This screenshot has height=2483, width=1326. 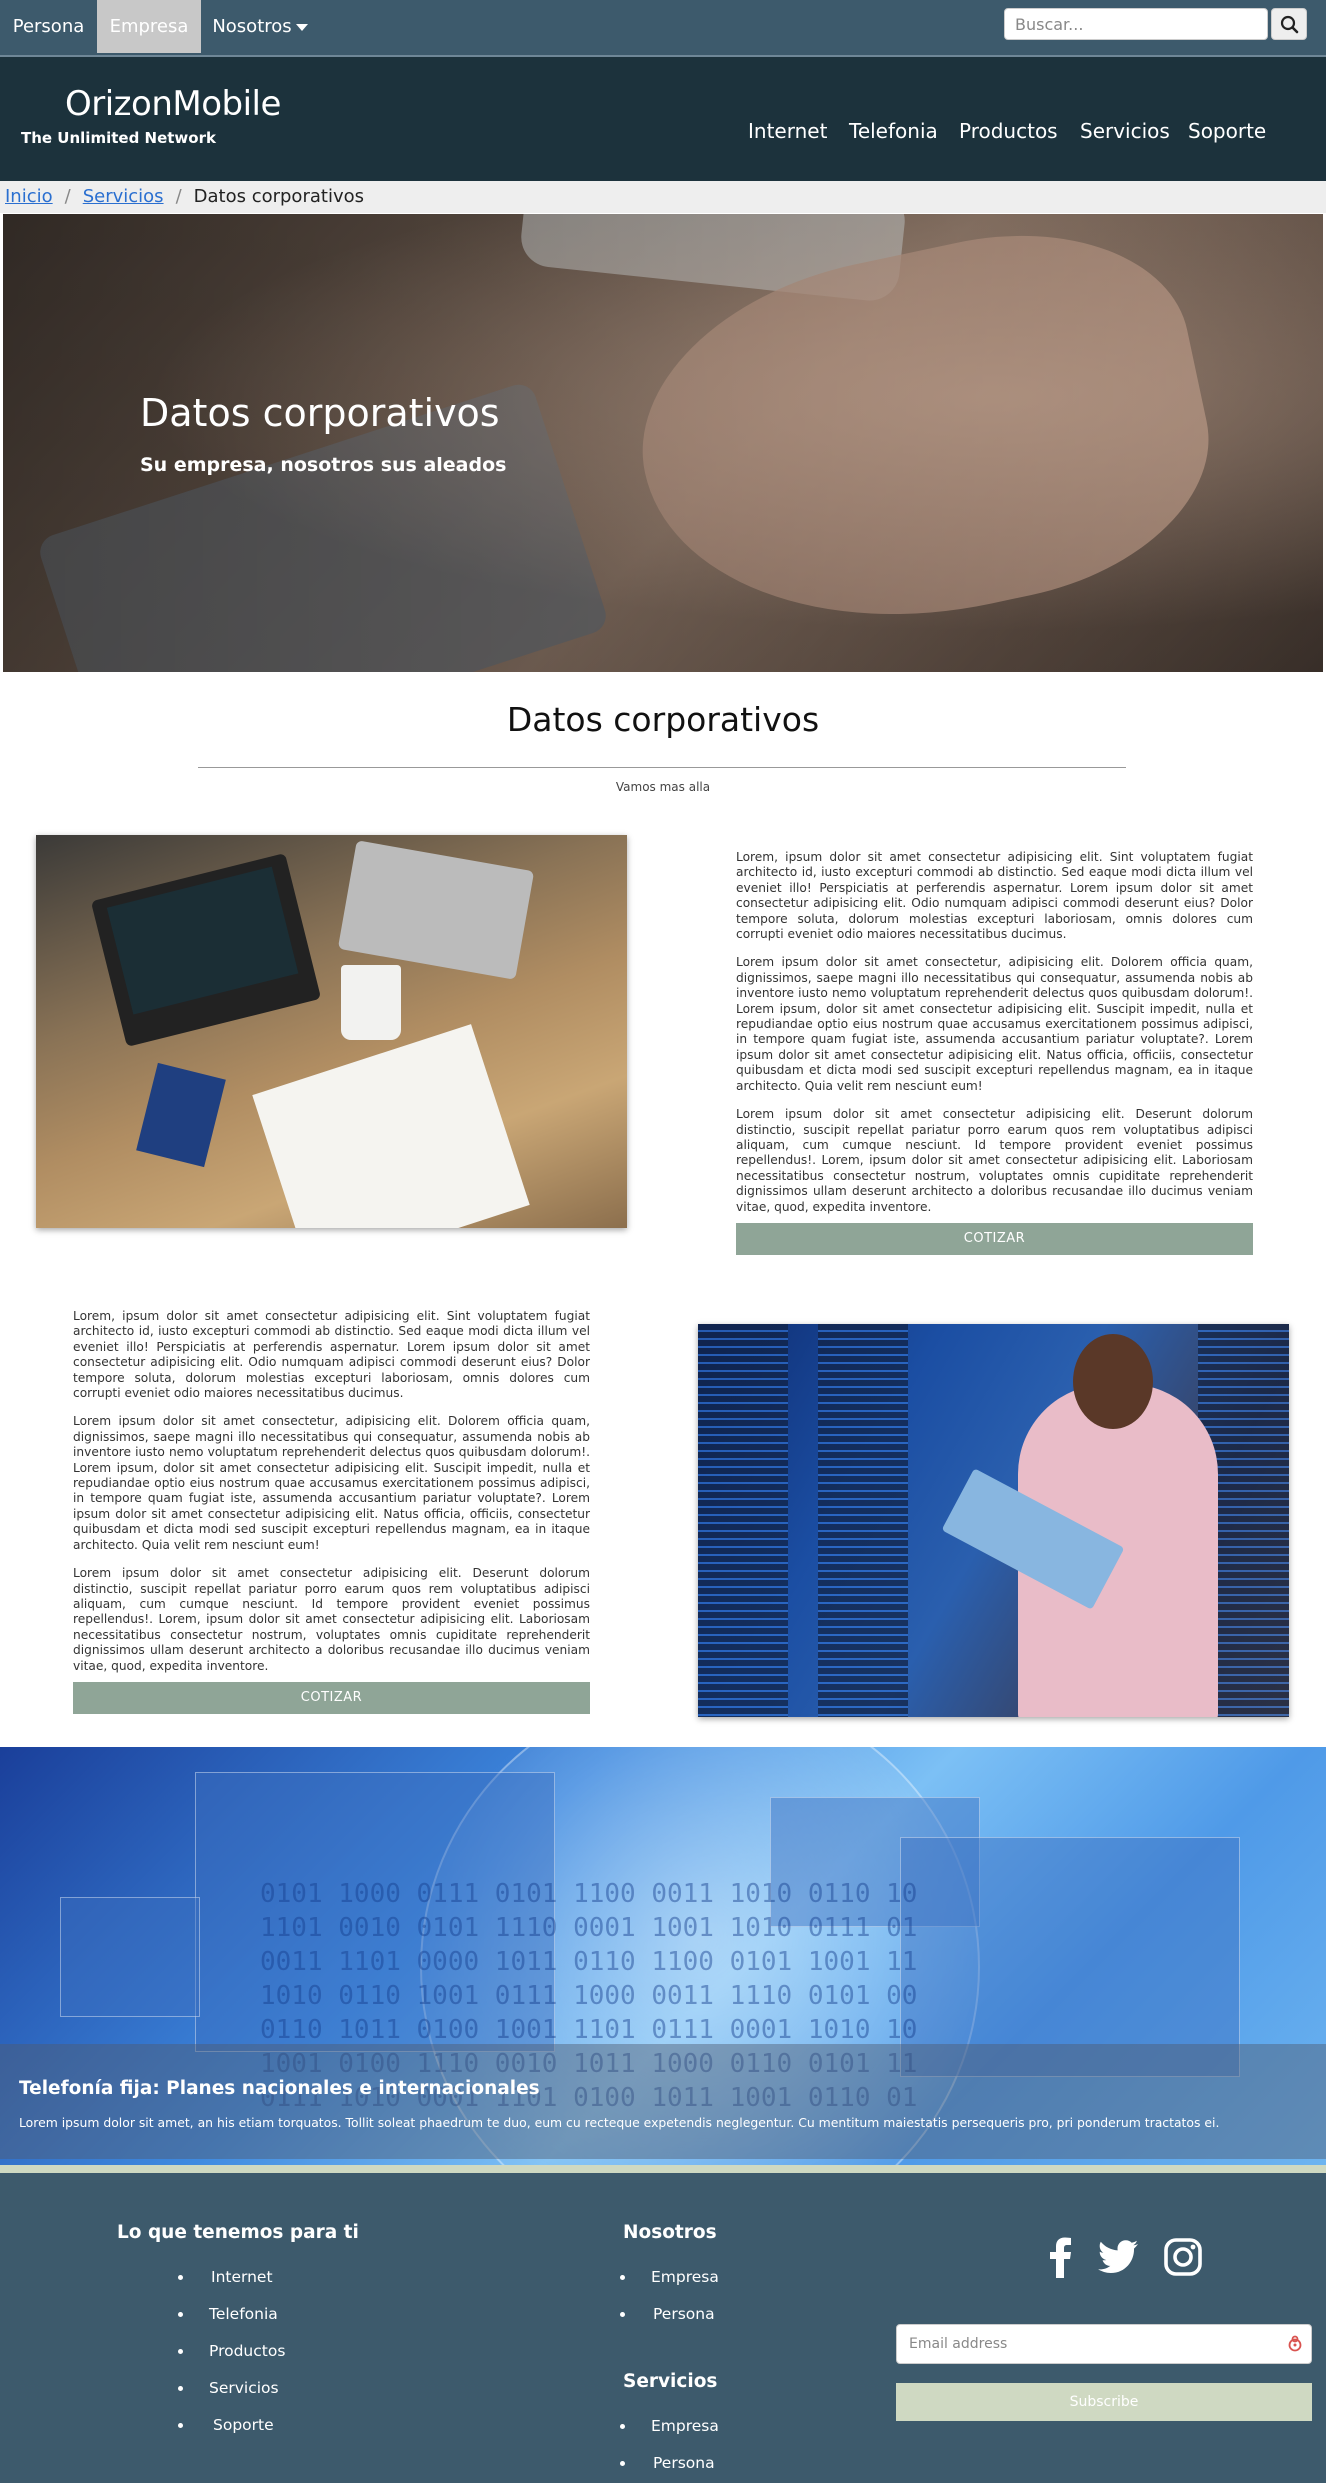 I want to click on hero-subtitle: Su empresa, nosotros sus aleados, so click(x=323, y=465).